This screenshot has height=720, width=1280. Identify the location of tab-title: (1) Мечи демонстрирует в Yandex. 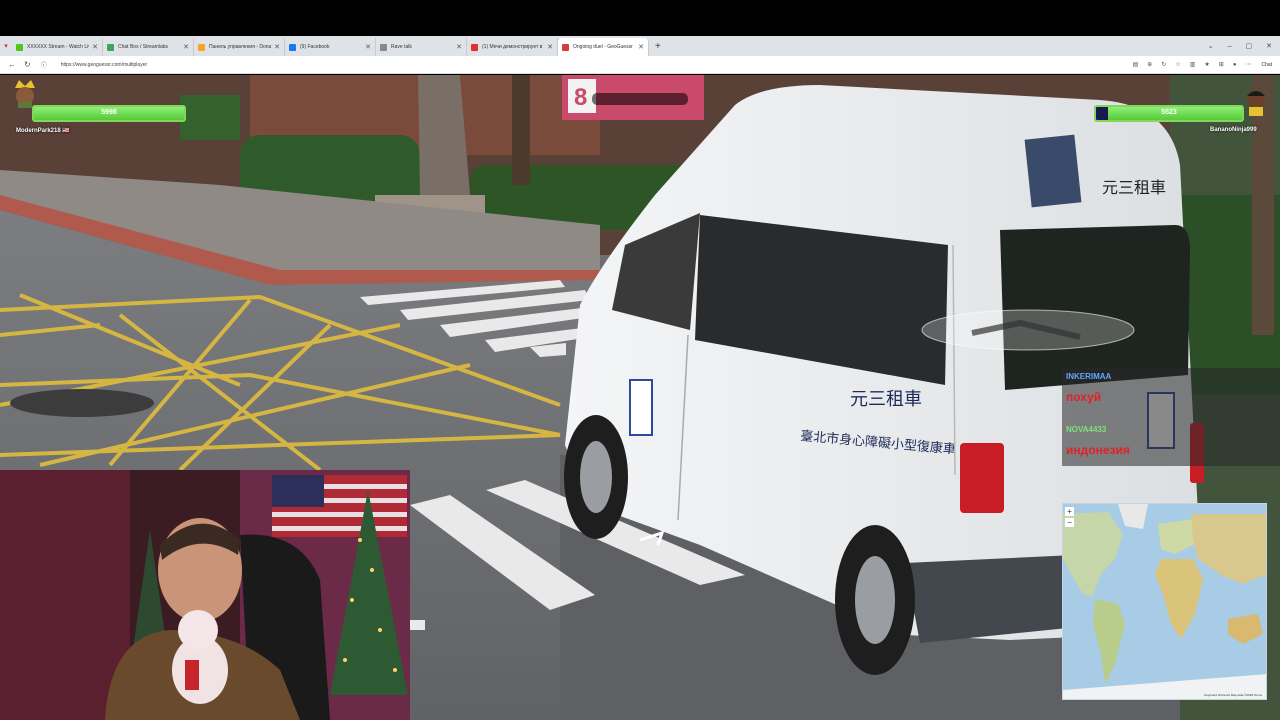
(513, 47).